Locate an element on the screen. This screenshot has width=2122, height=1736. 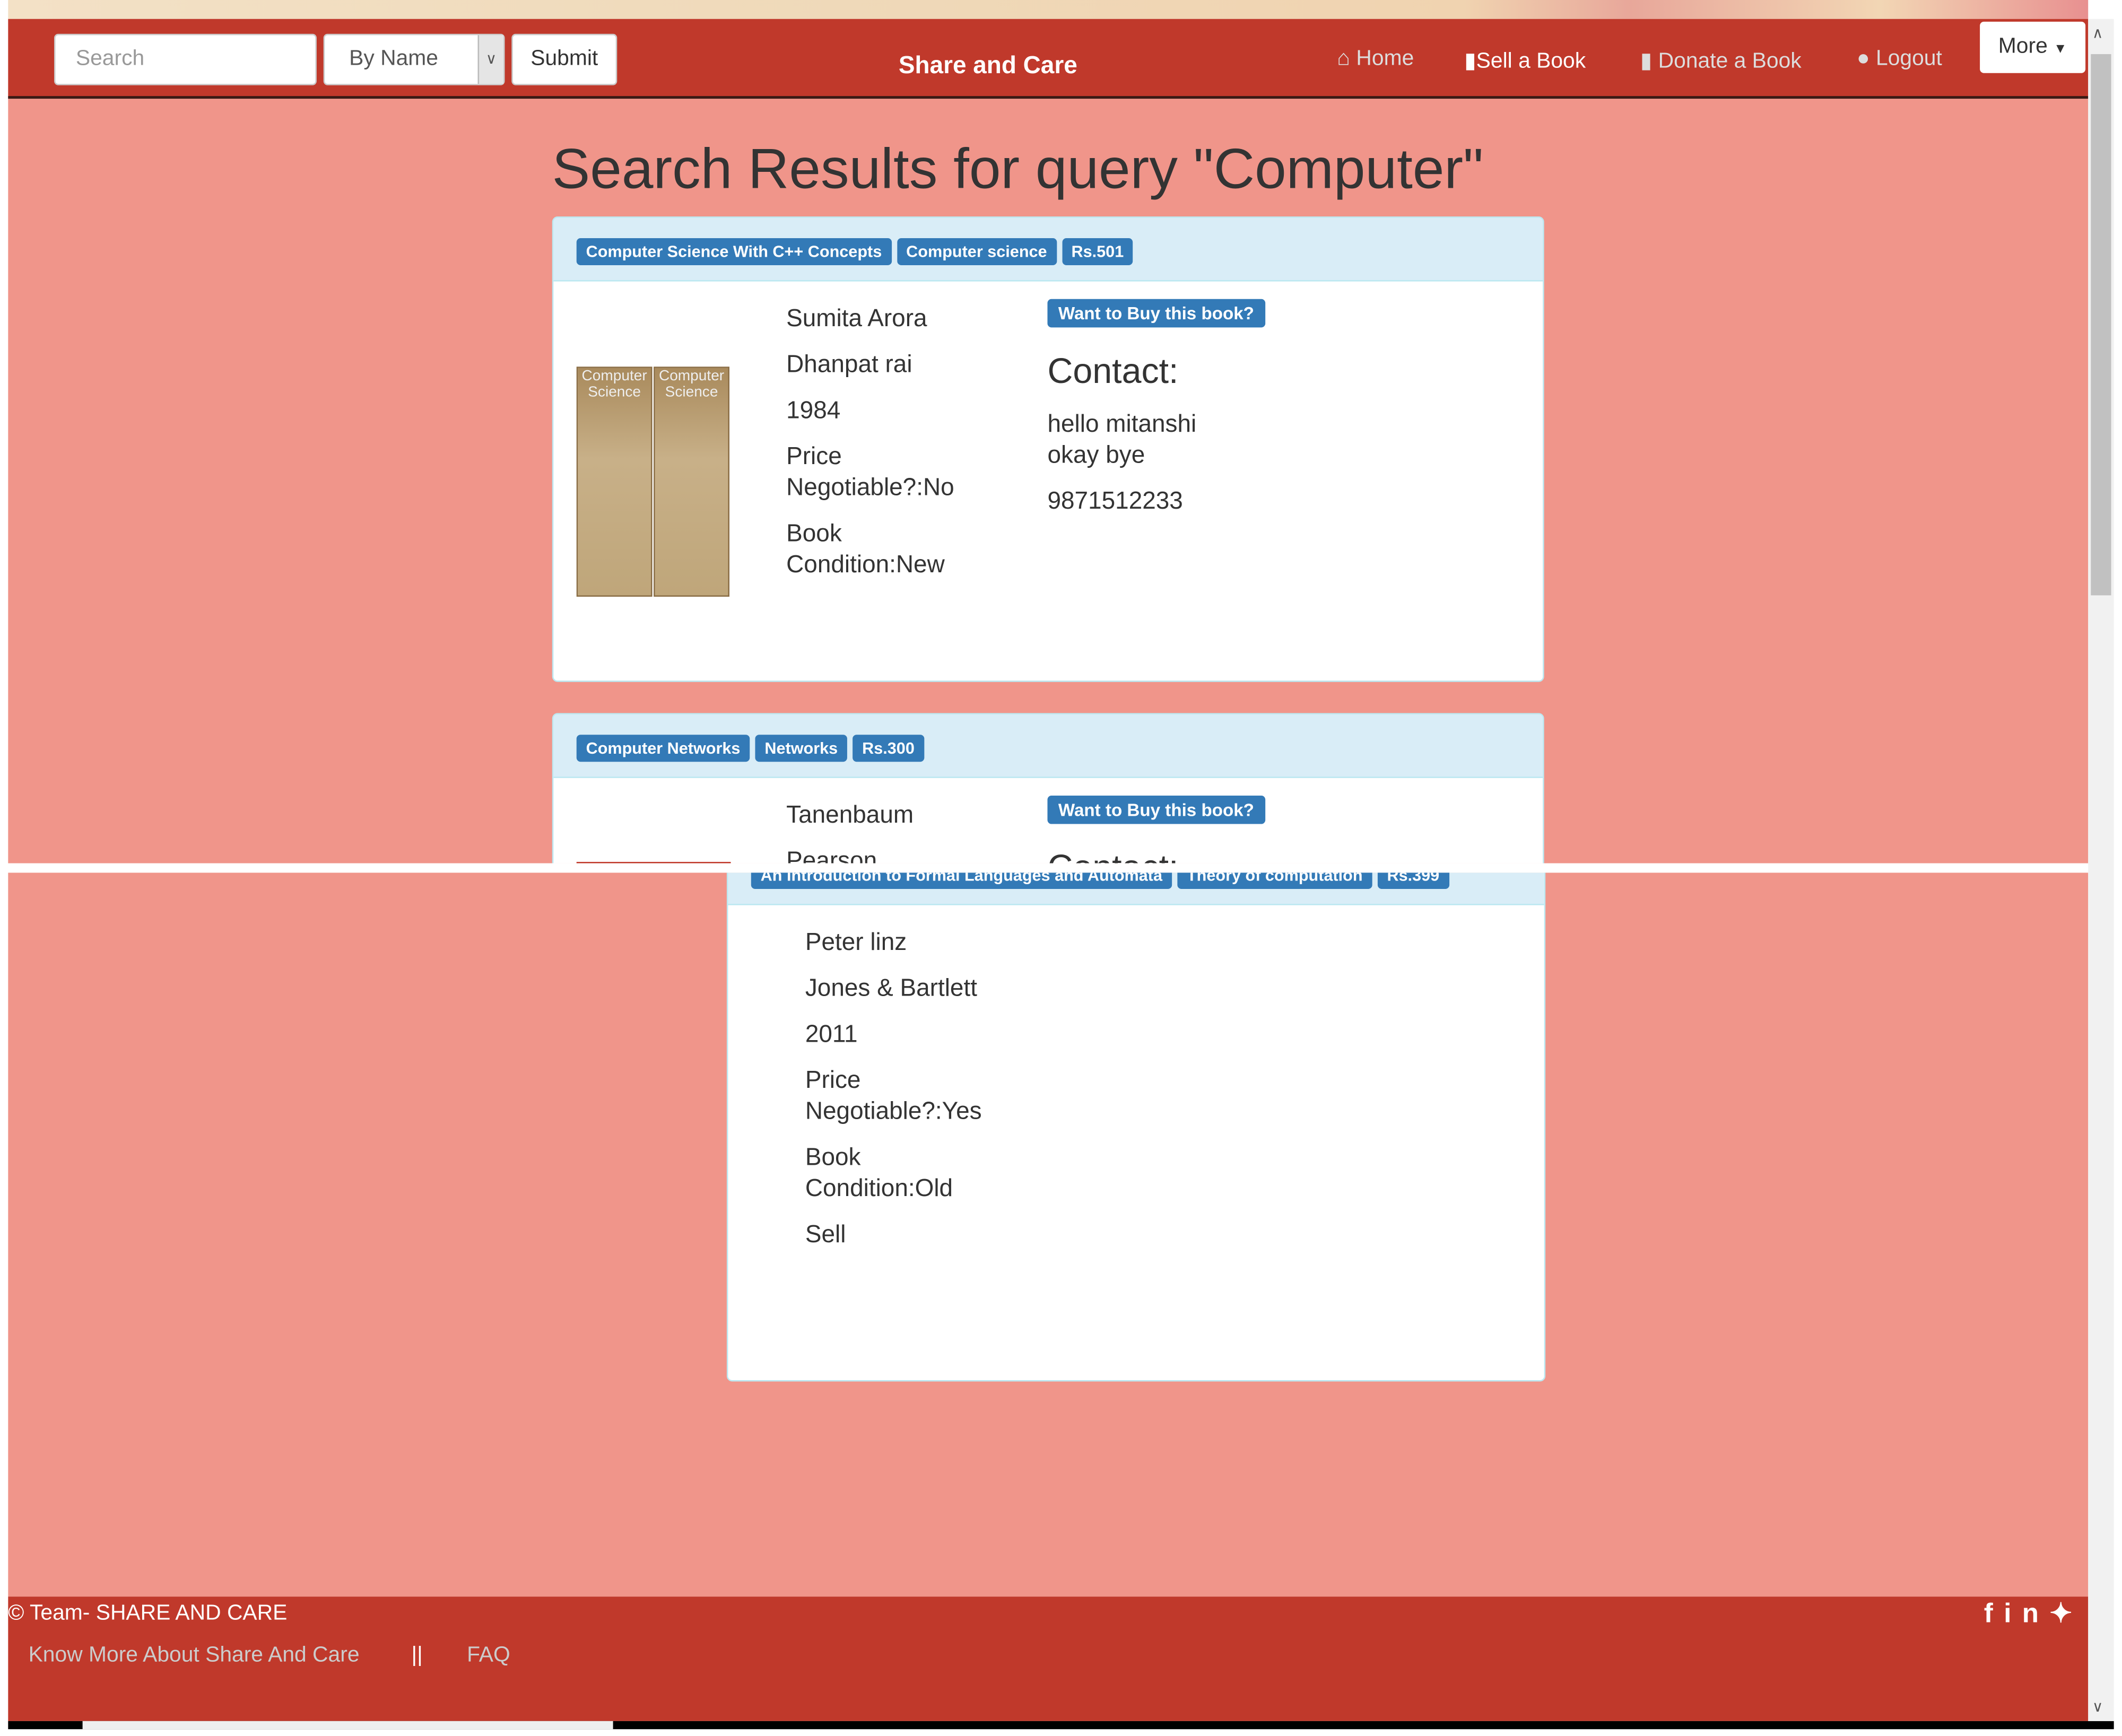
nav-logout: ● Logout is located at coordinates (1899, 59).